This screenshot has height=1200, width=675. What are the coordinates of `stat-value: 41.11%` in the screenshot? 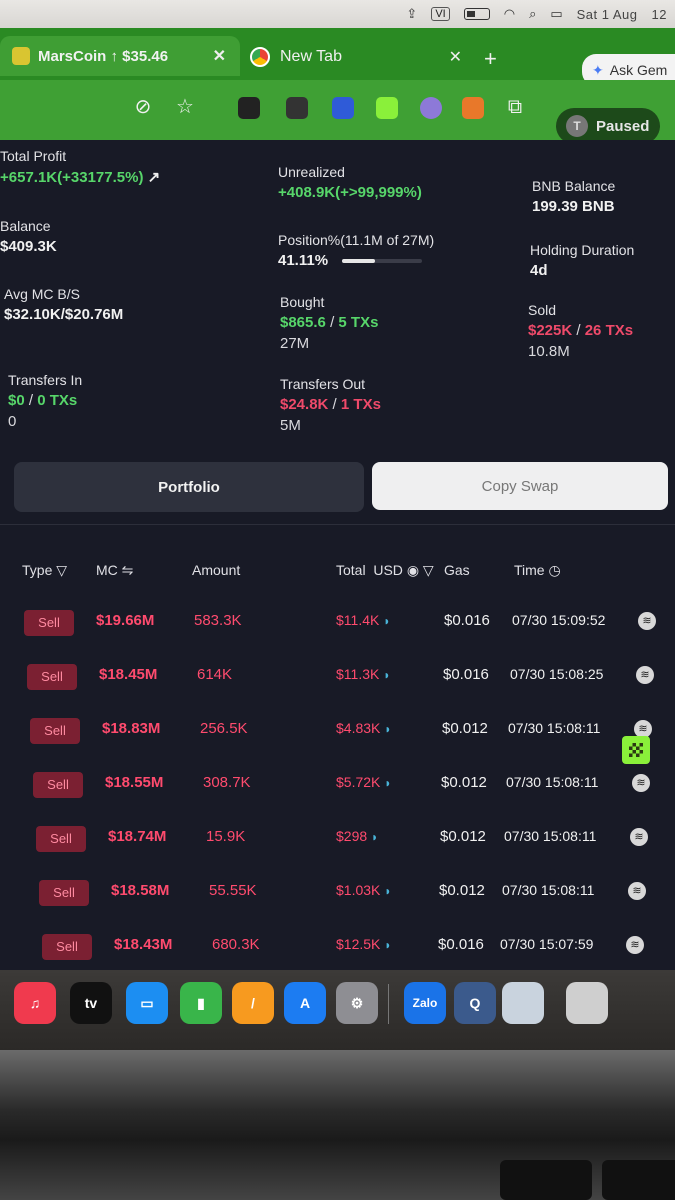 It's located at (356, 260).